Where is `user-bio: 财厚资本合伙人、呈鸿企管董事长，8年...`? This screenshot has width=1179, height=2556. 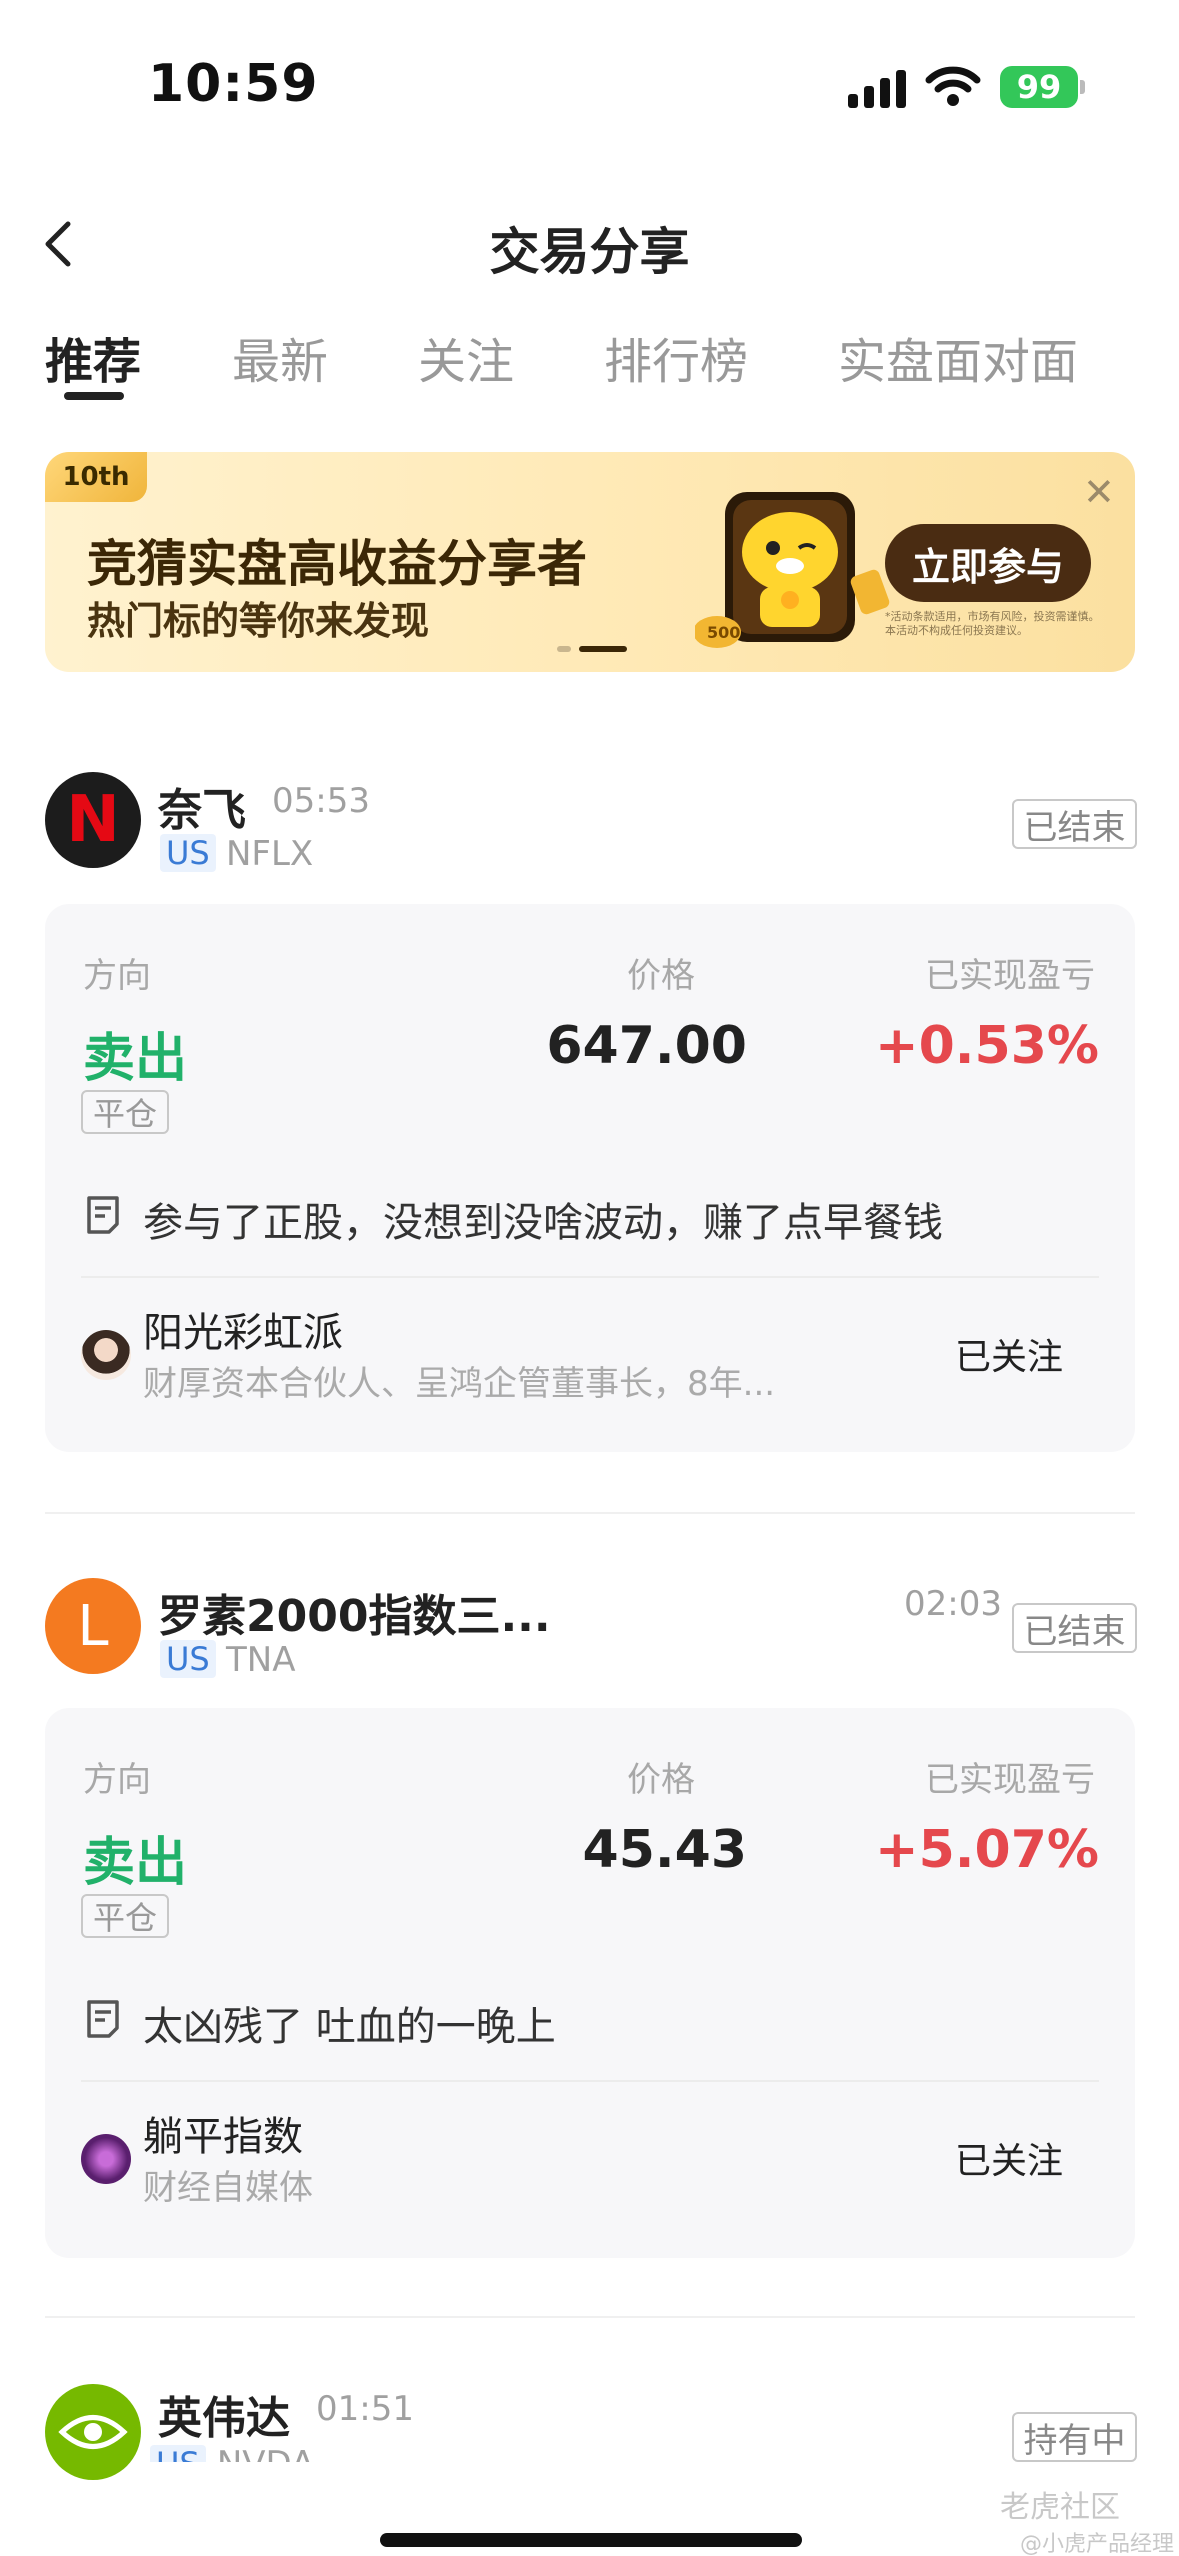
user-bio: 财厚资本合伙人、呈鸿企管董事长，8年... is located at coordinates (459, 1384).